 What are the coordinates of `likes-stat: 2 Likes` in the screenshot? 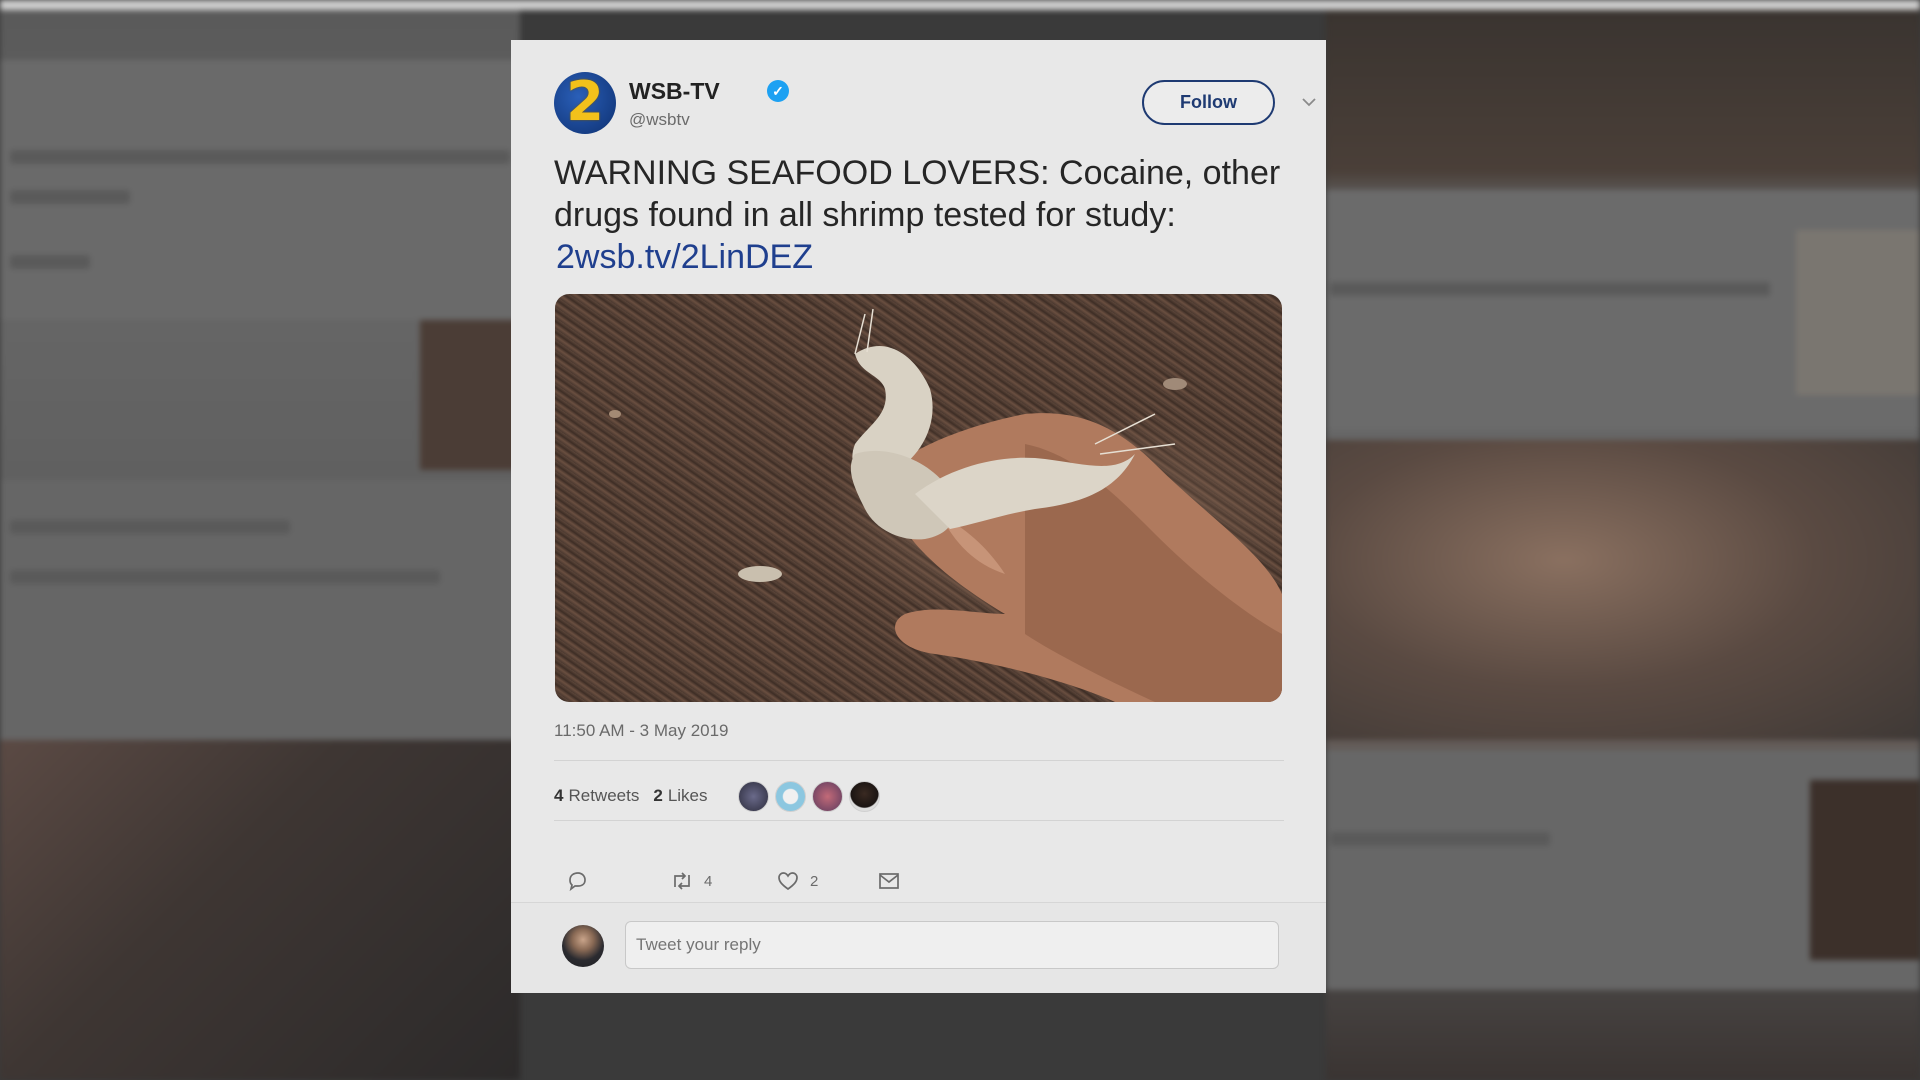 It's located at (680, 796).